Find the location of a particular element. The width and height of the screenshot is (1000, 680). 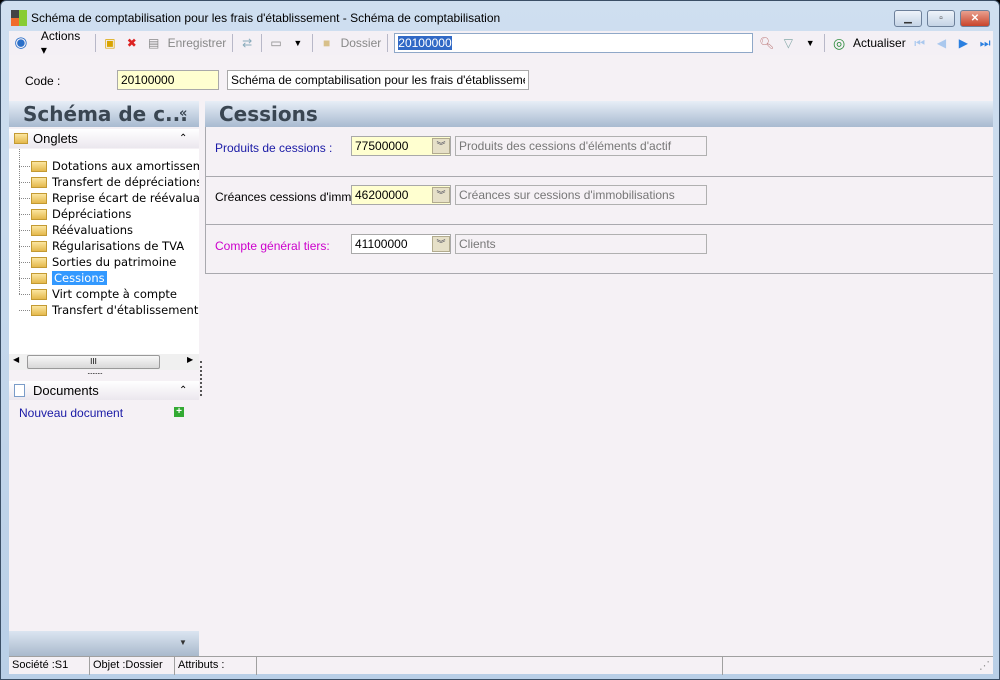

status-object: Objet :Dossier is located at coordinates (132, 666).